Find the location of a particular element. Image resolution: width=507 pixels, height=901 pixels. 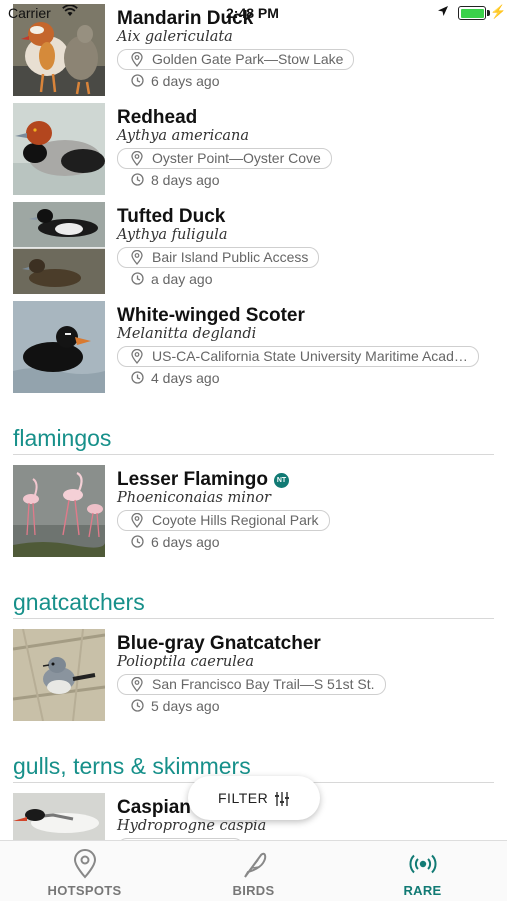

scientific-name: Aythya americana is located at coordinates (183, 136).